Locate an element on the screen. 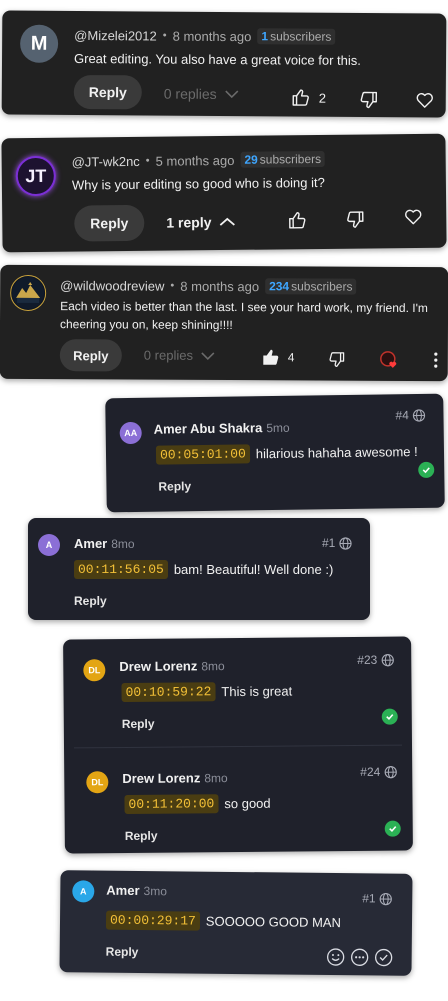 The image size is (448, 1001). comment-number-text: #24 is located at coordinates (370, 771).